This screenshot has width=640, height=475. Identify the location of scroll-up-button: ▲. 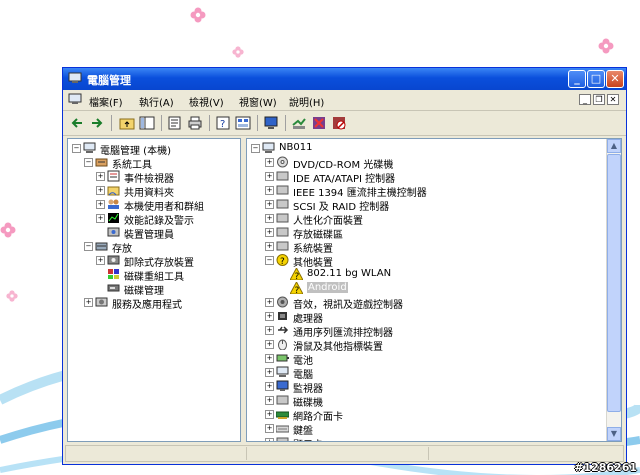
(614, 146).